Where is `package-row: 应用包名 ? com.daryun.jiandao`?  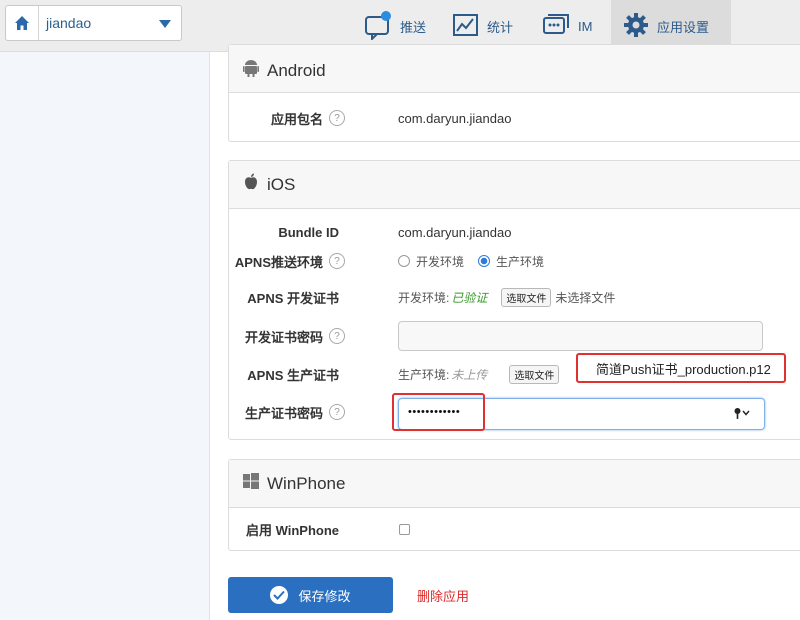 package-row: 应用包名 ? com.daryun.jiandao is located at coordinates (514, 118).